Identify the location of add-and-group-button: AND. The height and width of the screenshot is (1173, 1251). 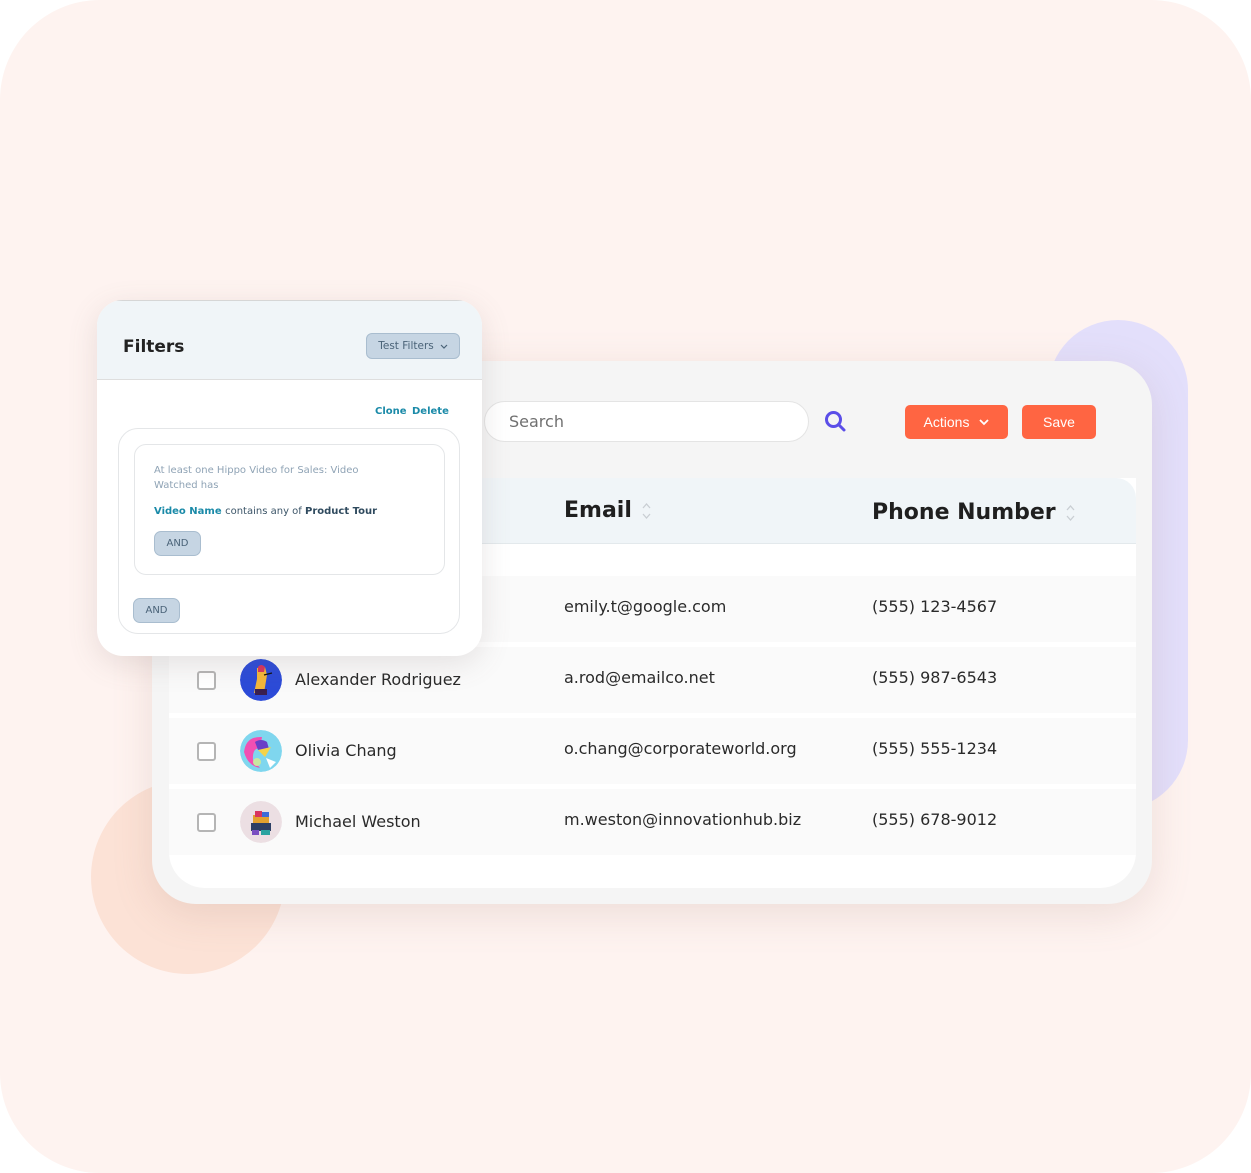
(156, 610).